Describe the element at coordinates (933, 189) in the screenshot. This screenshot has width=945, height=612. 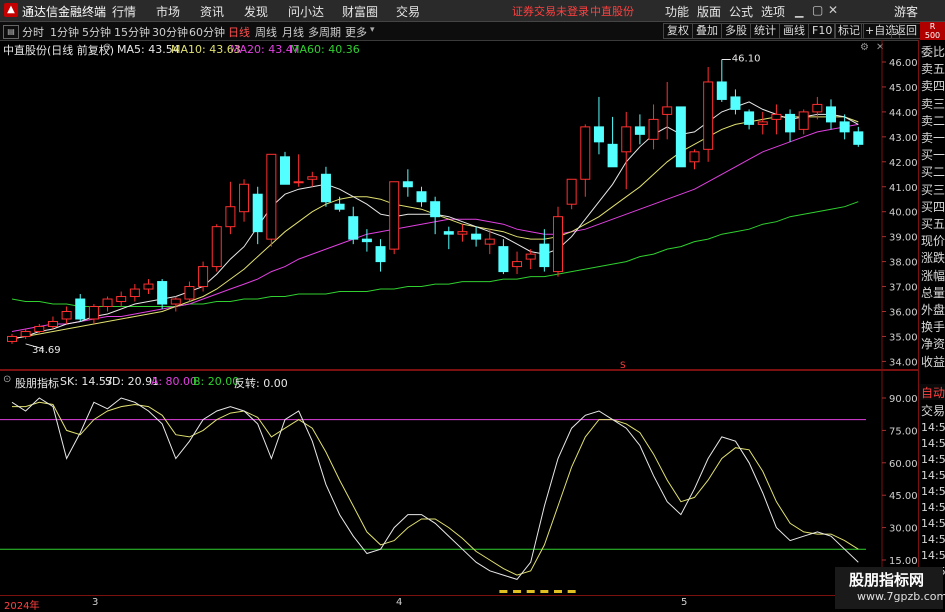
I see `quote-label: 买三` at that location.